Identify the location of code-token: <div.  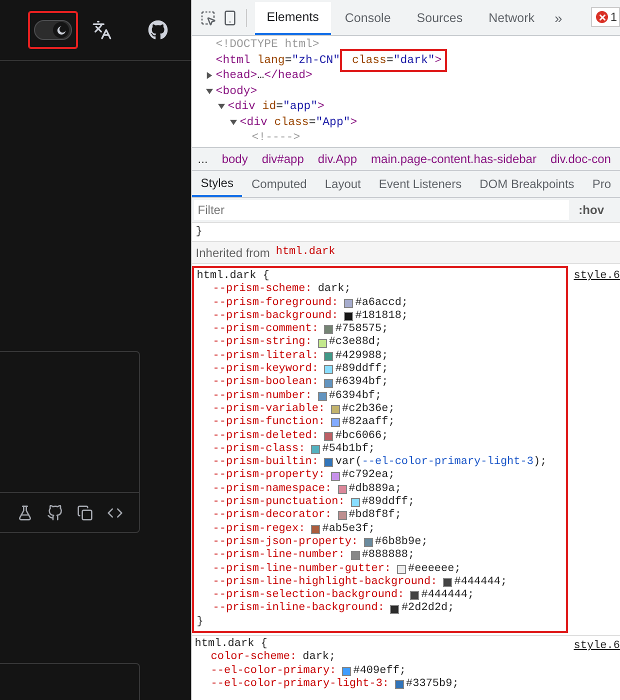
(242, 107).